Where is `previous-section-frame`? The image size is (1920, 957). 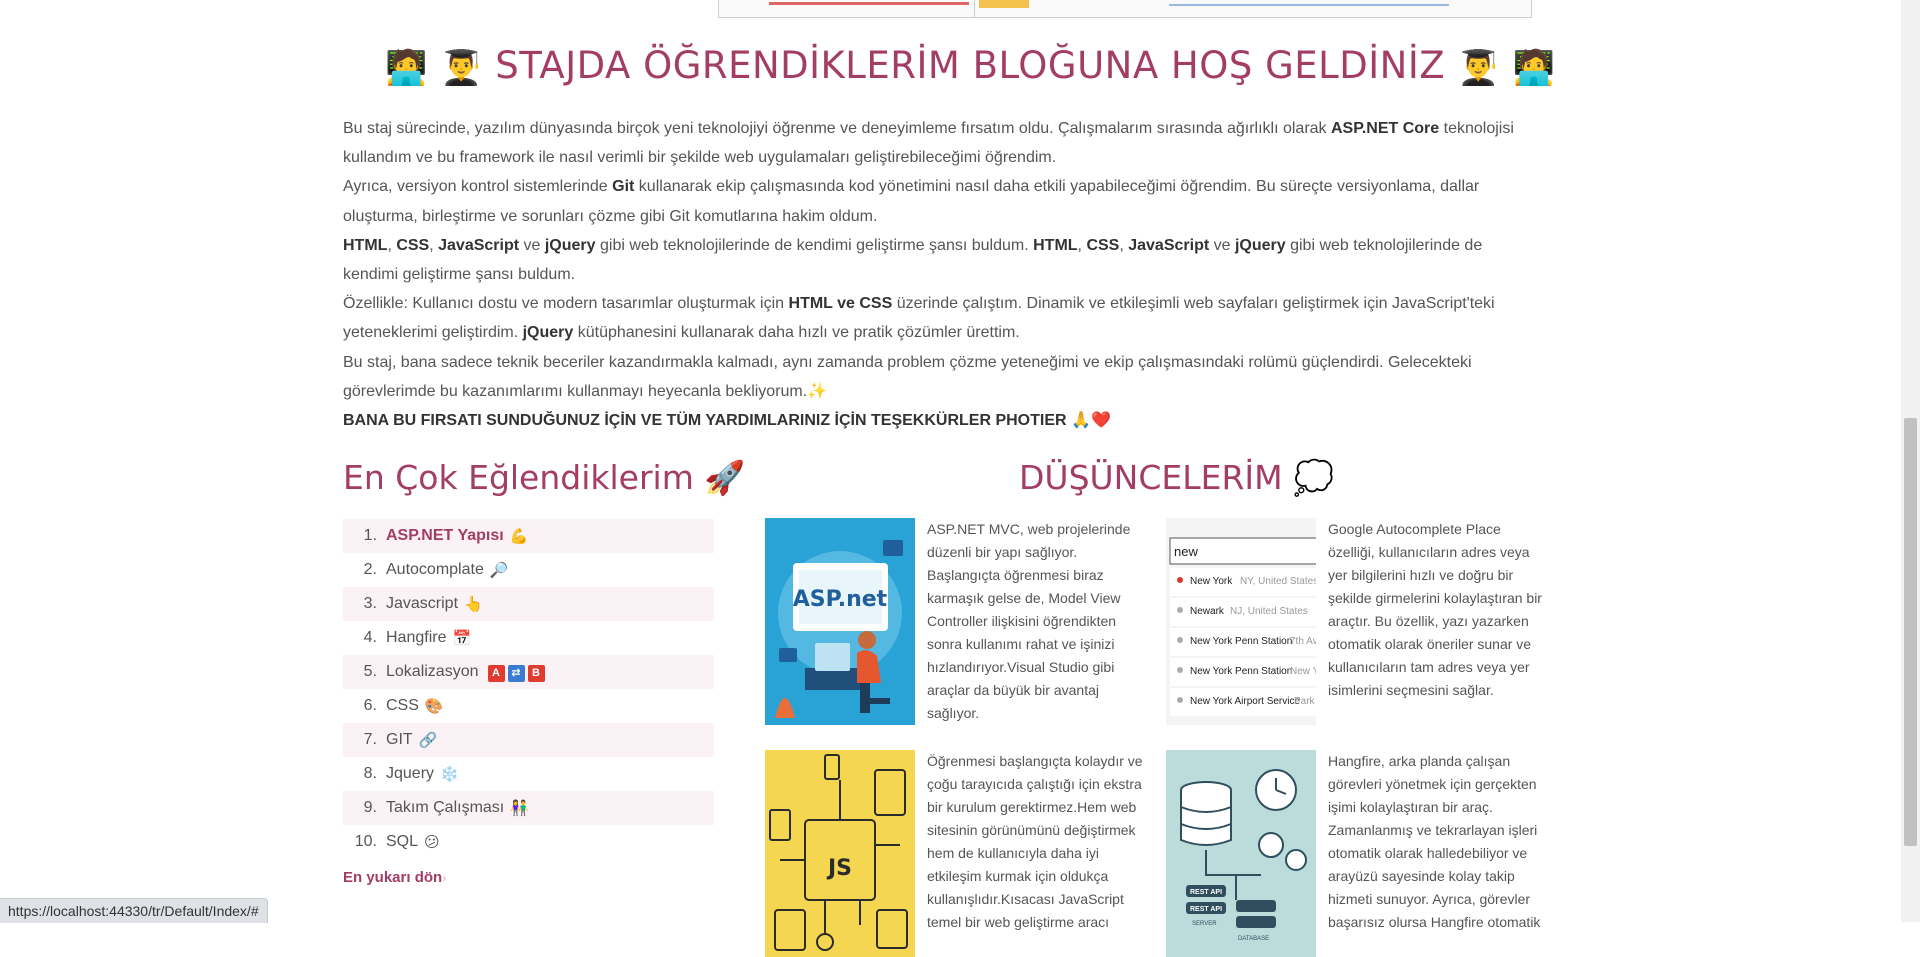
previous-section-frame is located at coordinates (1125, 9).